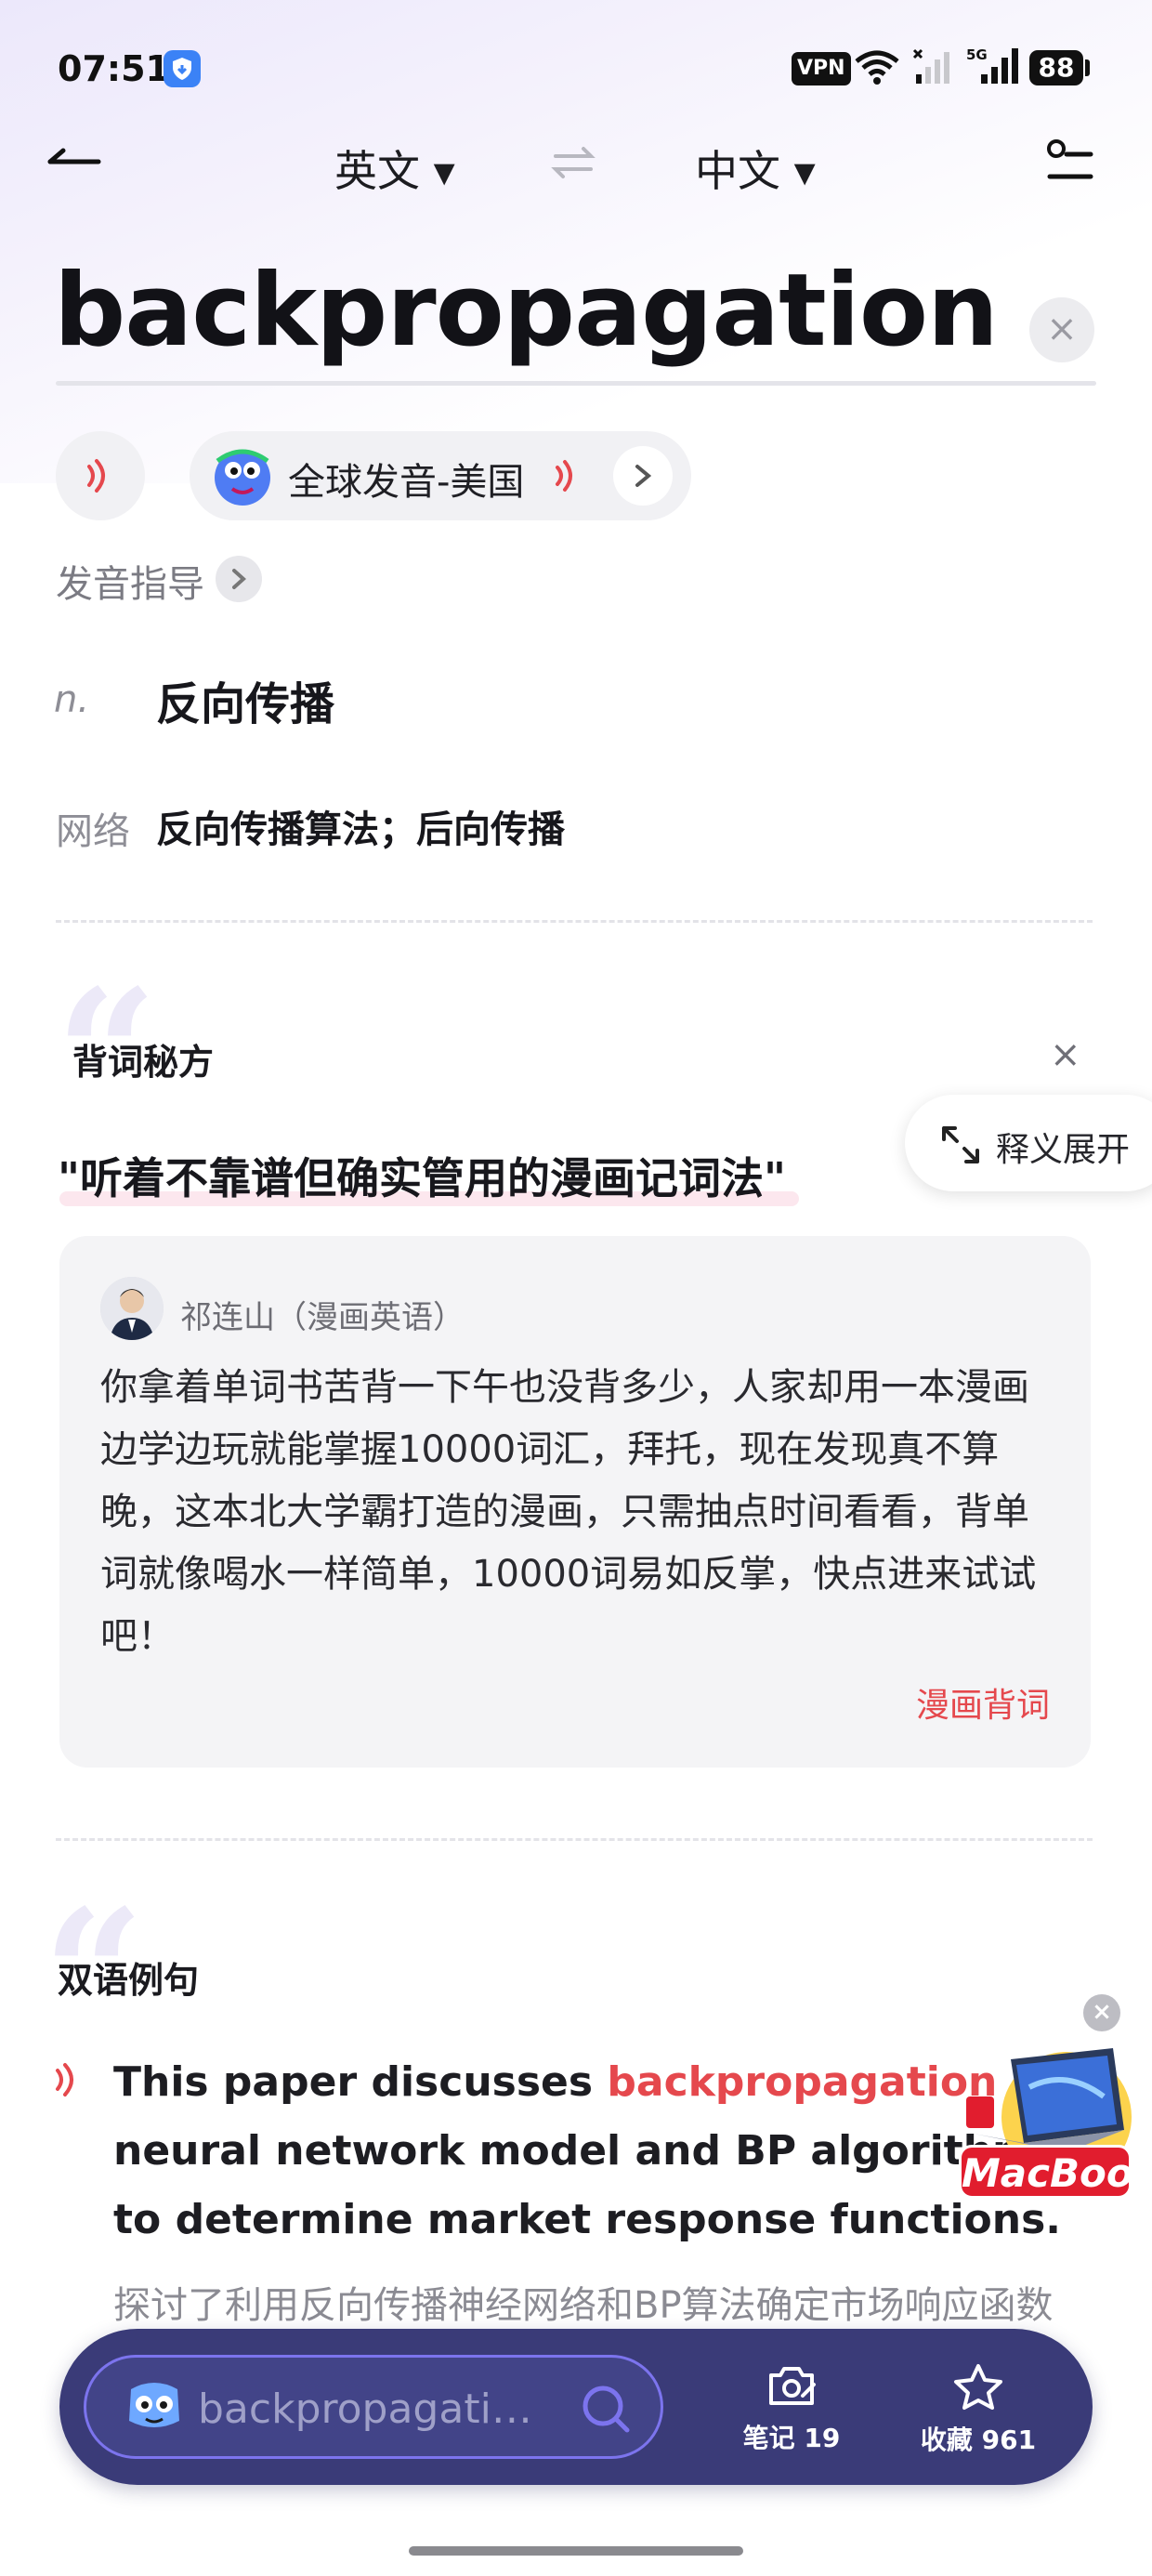  I want to click on expand-label: 释义展开, so click(1063, 1150).